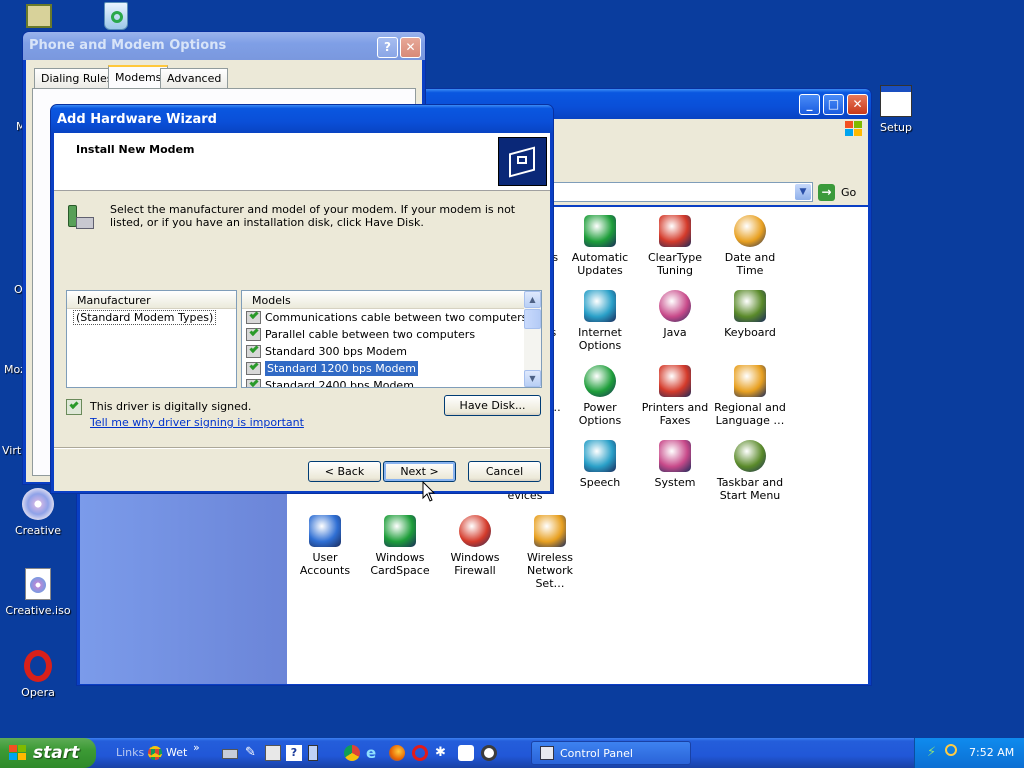 The image size is (1024, 768). What do you see at coordinates (489, 753) in the screenshot?
I see `media-icon` at bounding box center [489, 753].